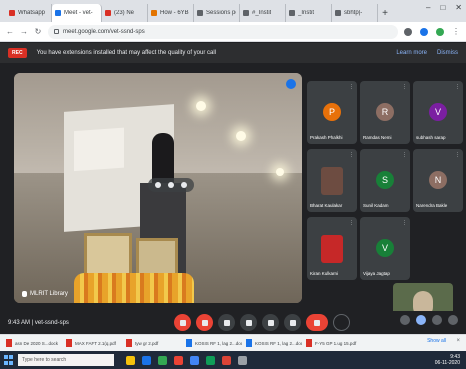  Describe the element at coordinates (263, 13) in the screenshot. I see `browser-tab: #_Instit` at that location.